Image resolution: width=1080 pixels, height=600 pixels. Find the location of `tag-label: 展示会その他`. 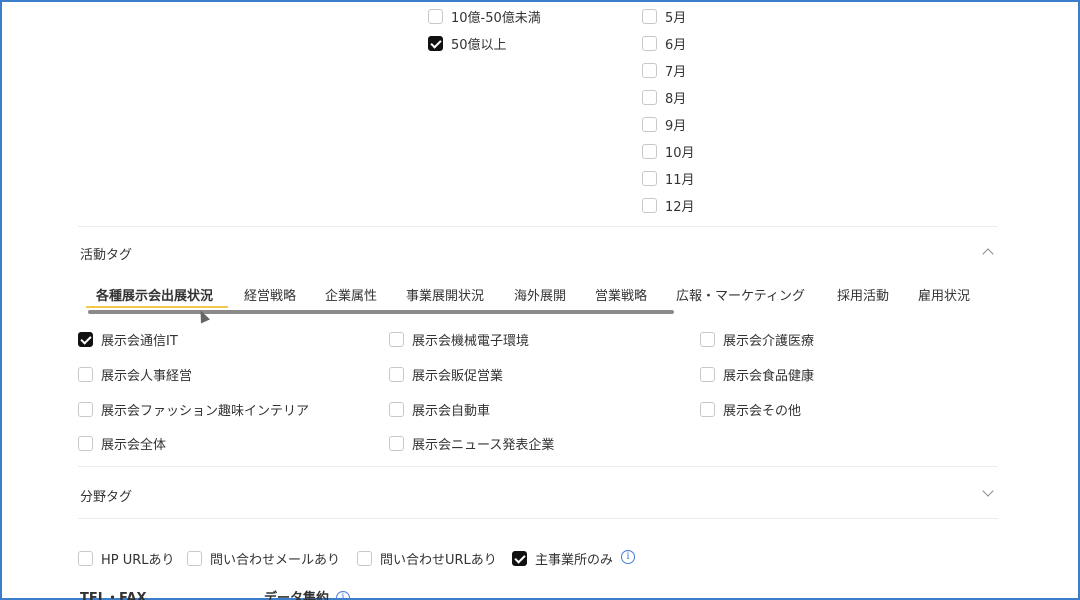

tag-label: 展示会その他 is located at coordinates (762, 411).